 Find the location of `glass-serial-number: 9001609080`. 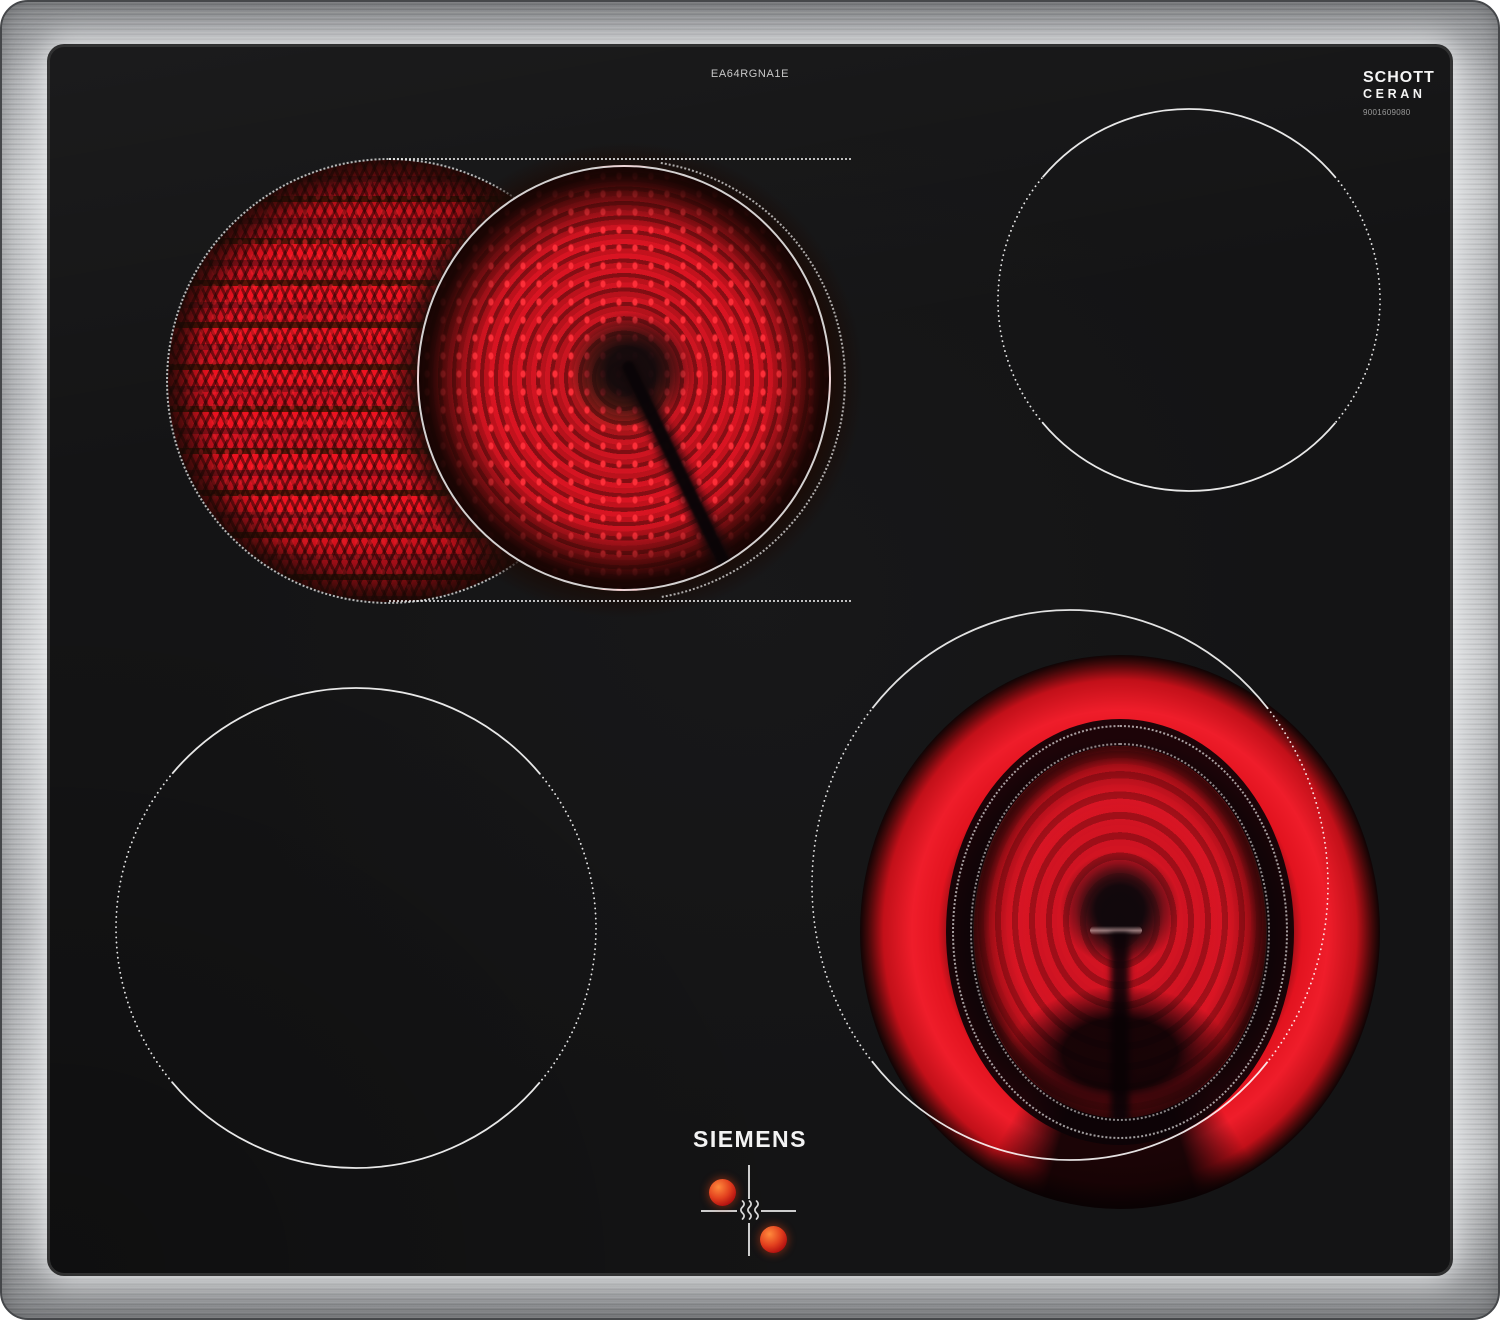

glass-serial-number: 9001609080 is located at coordinates (1387, 112).